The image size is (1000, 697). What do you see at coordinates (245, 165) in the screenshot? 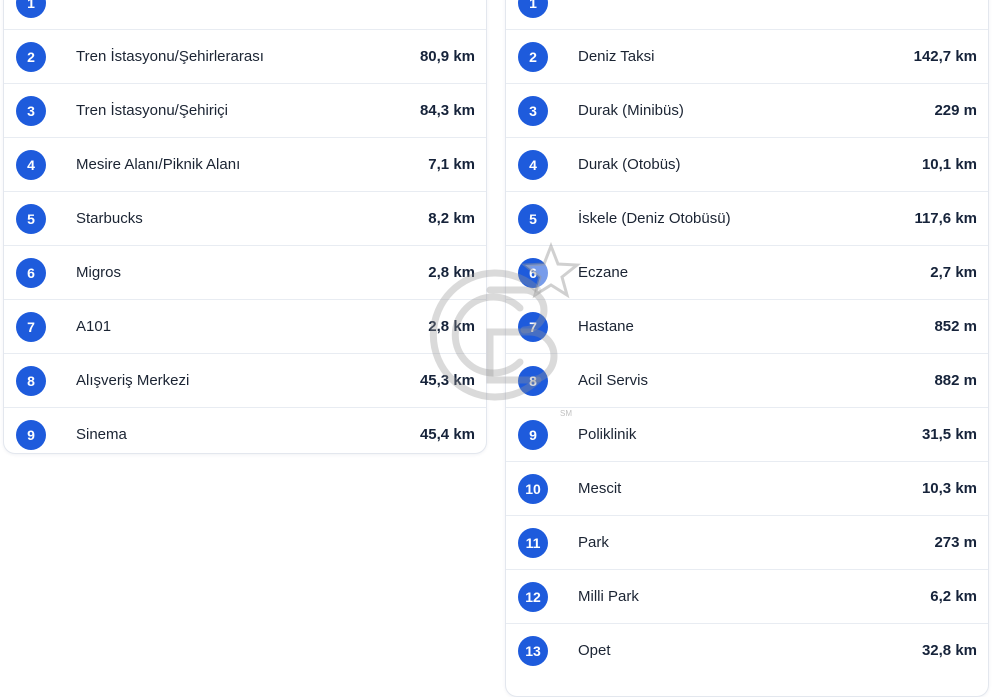
I see `list-item: 4 Mesire Alanı/Piknik Alanı 7,1 km` at bounding box center [245, 165].